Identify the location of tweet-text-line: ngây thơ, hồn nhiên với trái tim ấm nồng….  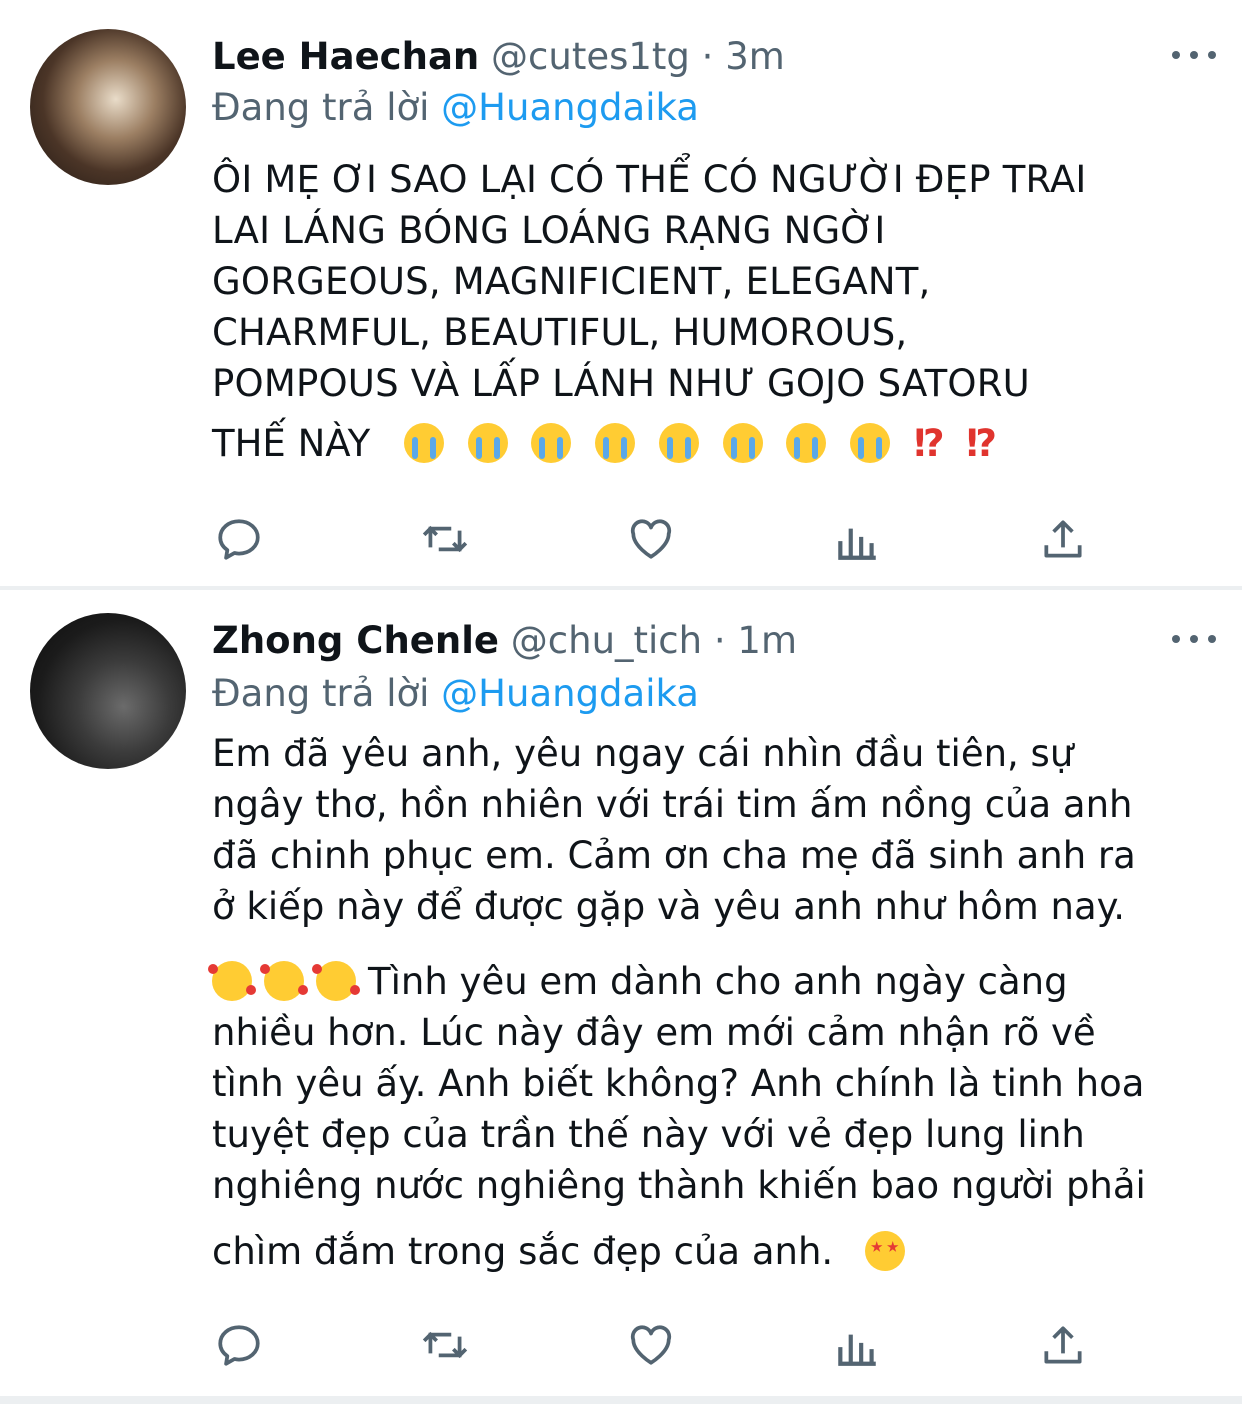
(672, 804).